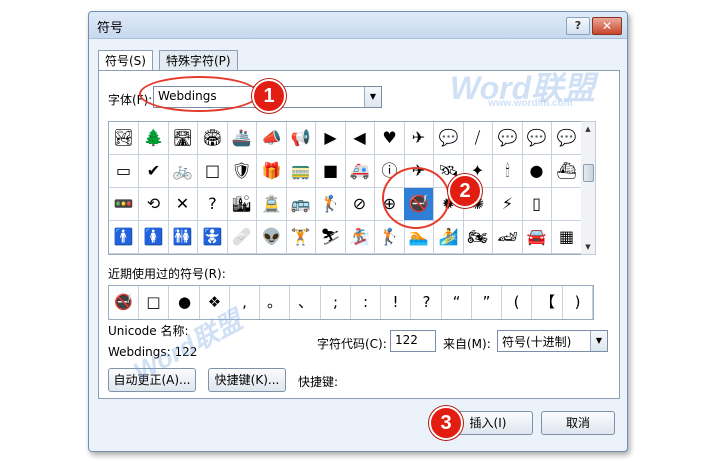 The width and height of the screenshot is (710, 461). I want to click on from-select: 符号(十进制) ▼, so click(552, 341).